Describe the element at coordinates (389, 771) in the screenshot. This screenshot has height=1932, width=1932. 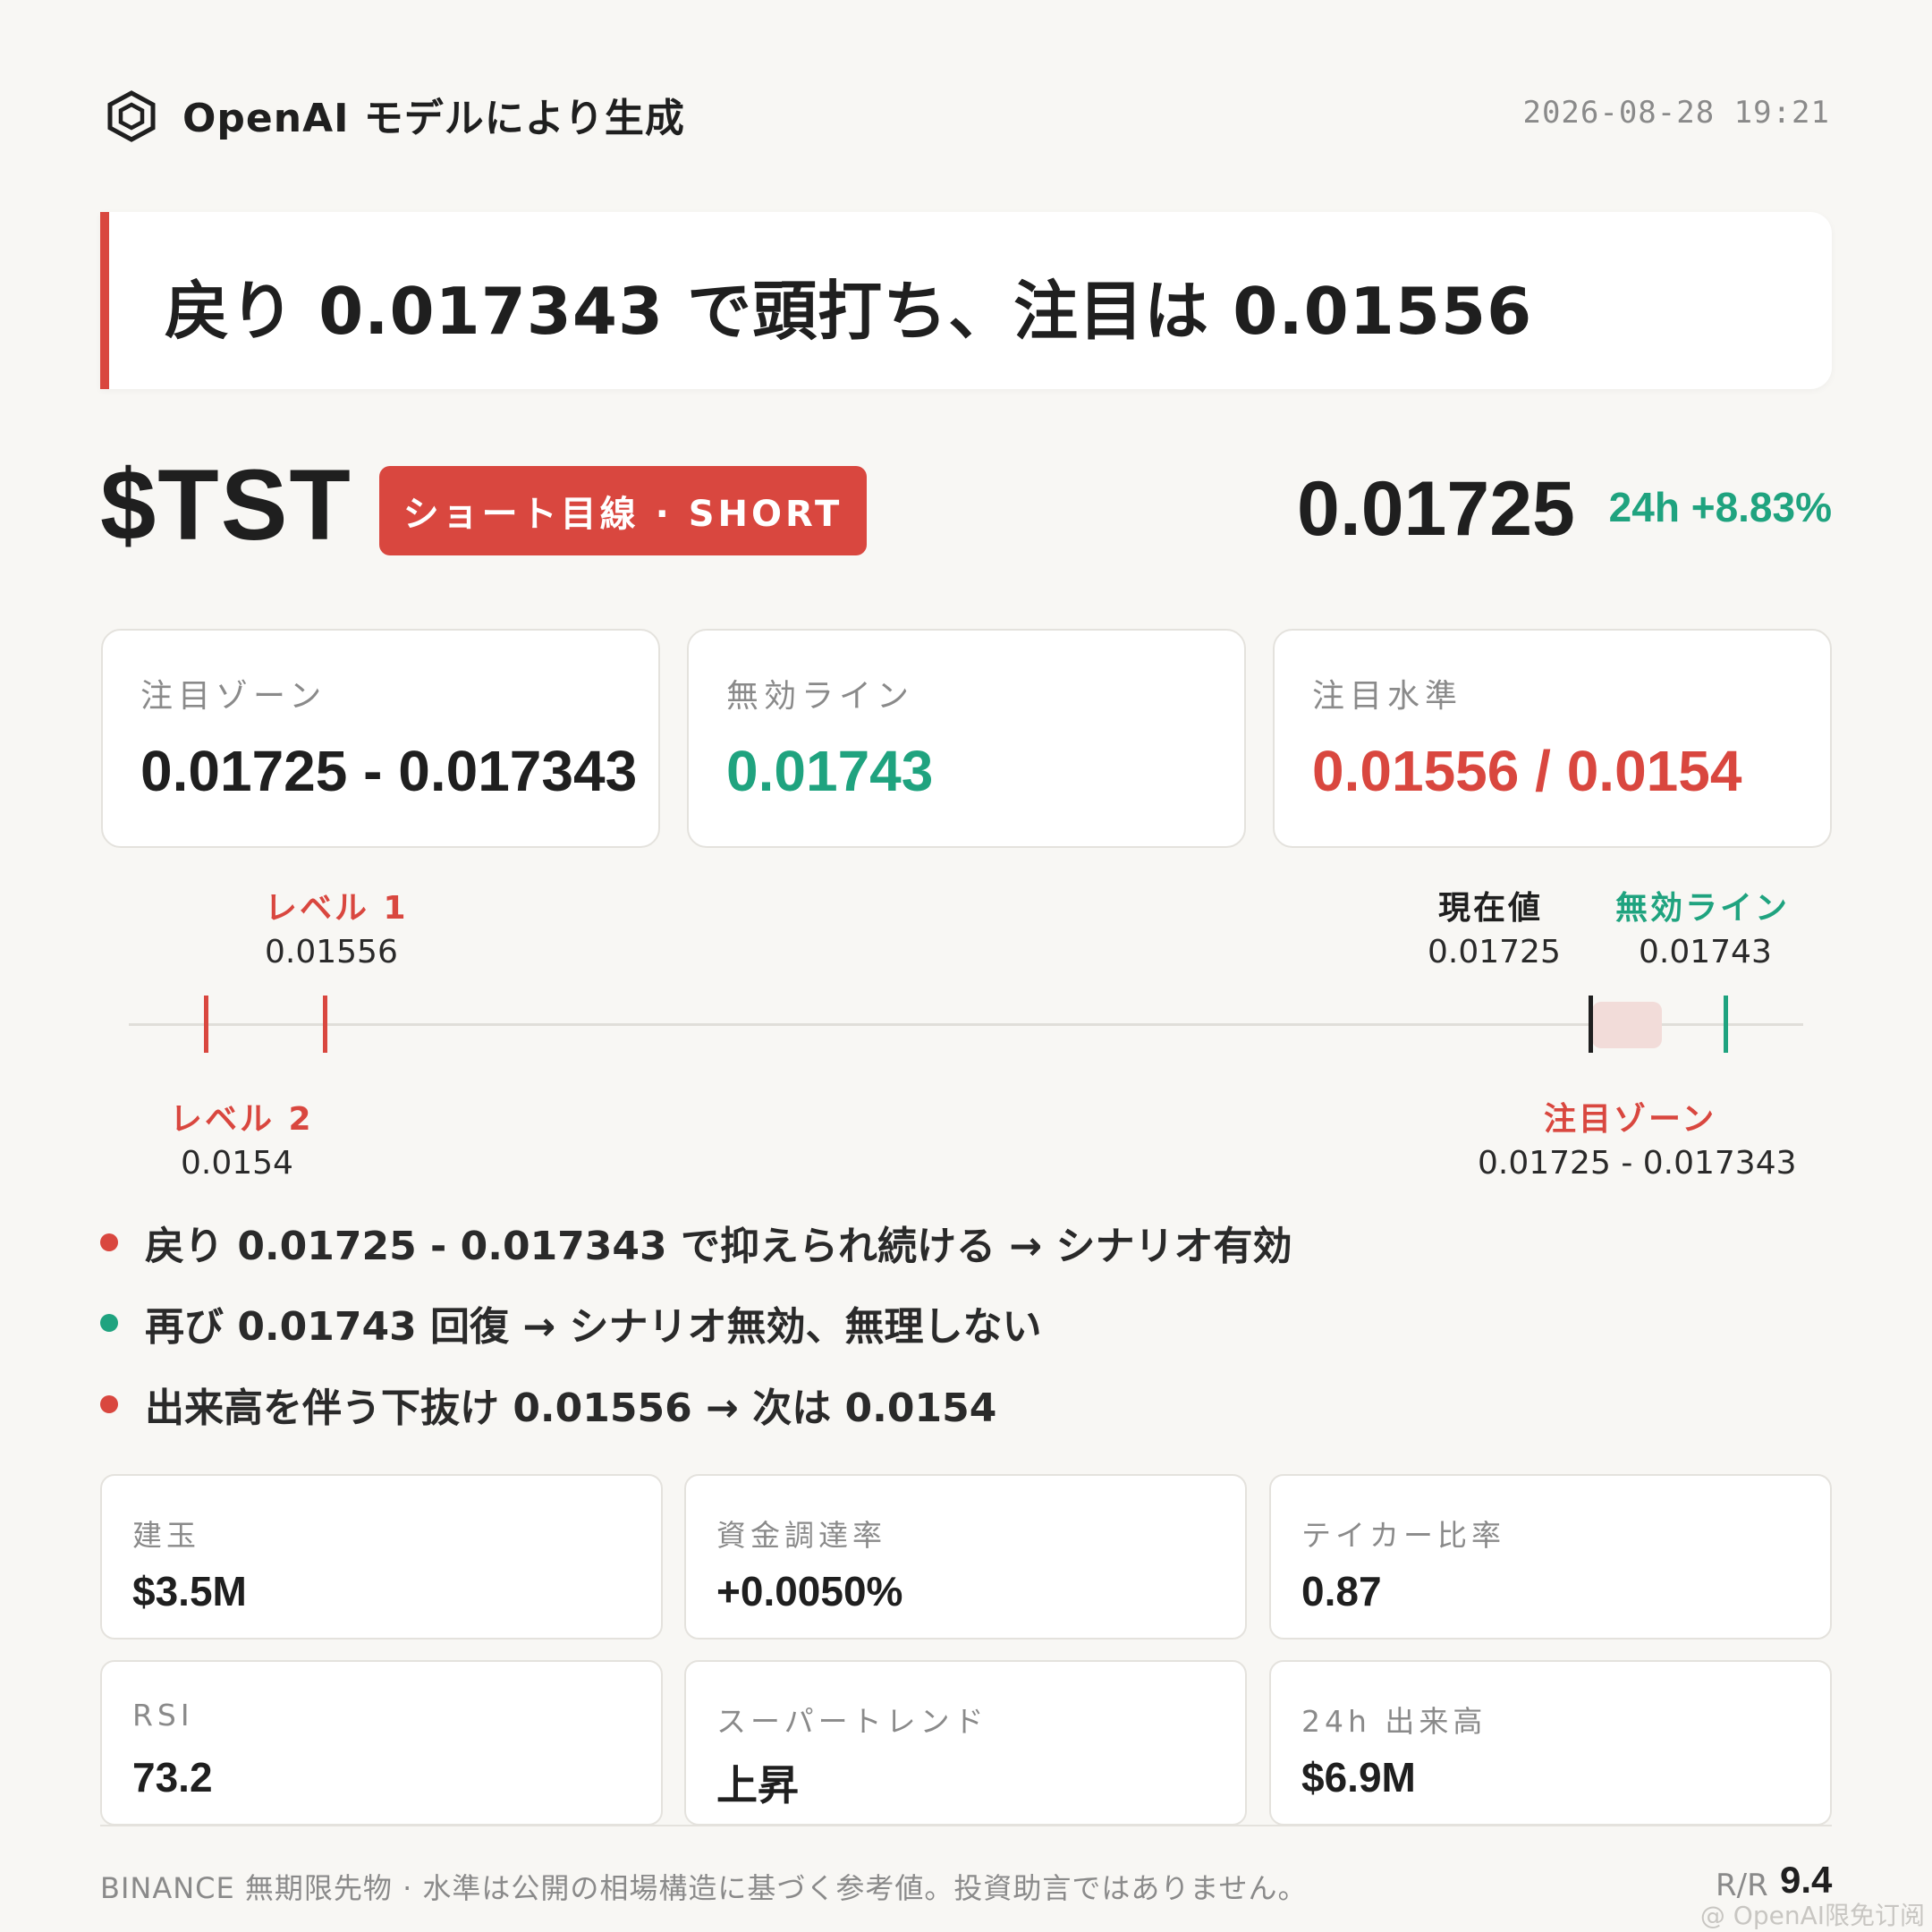
I see `level-card-value: 0.01725 - 0.017343` at that location.